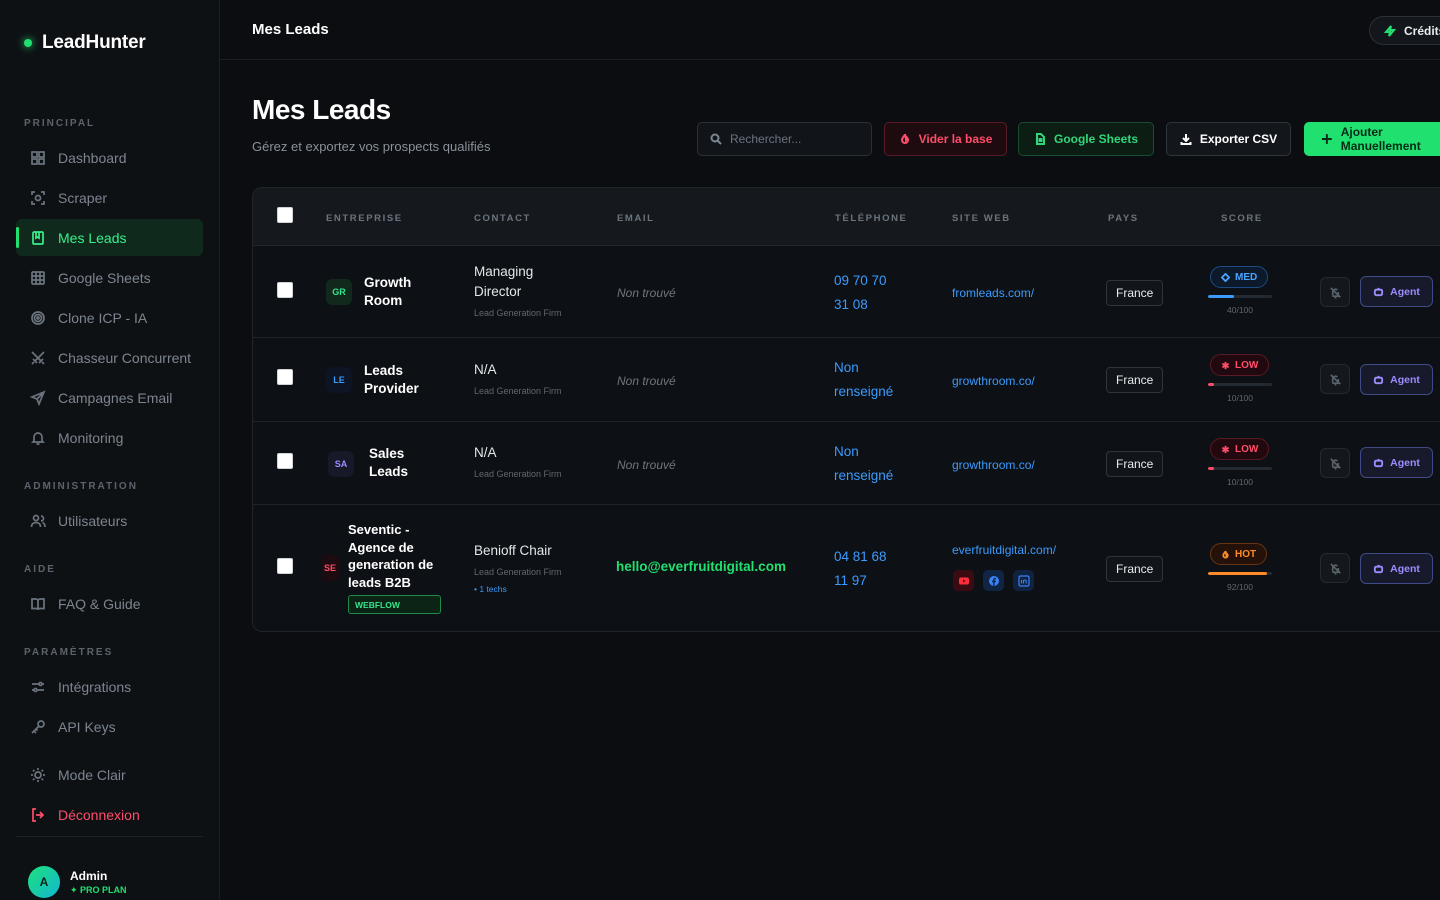 This screenshot has width=1440, height=900. Describe the element at coordinates (1240, 587) in the screenshot. I see `score-value: 92/100` at that location.